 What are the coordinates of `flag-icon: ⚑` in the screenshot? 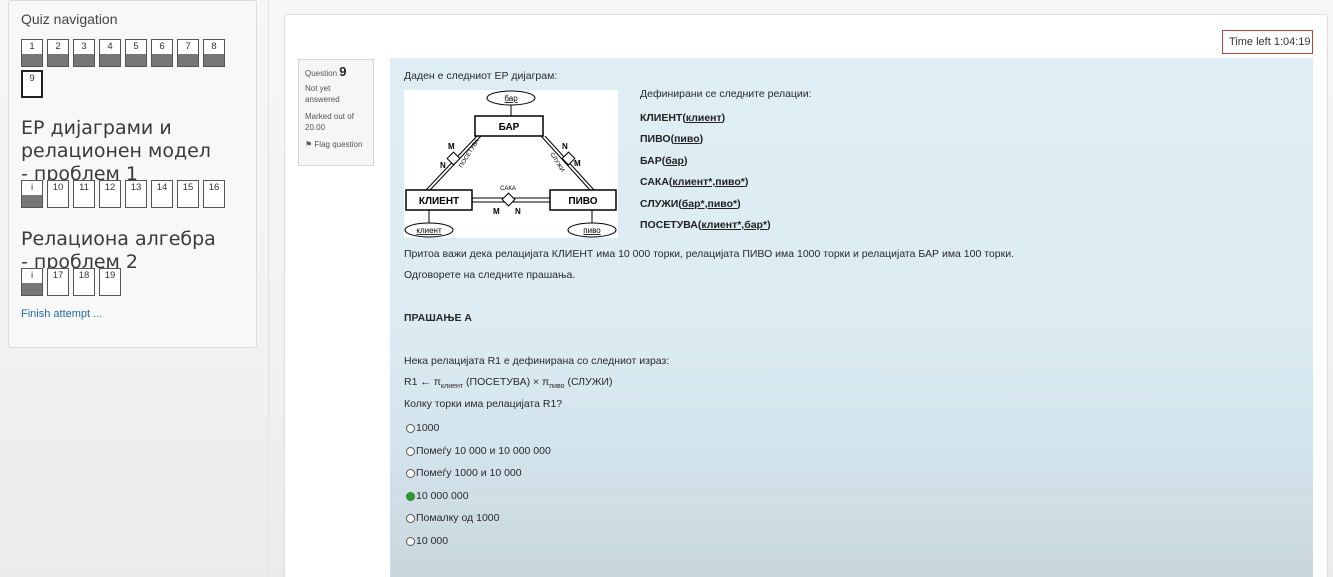 It's located at (309, 144).